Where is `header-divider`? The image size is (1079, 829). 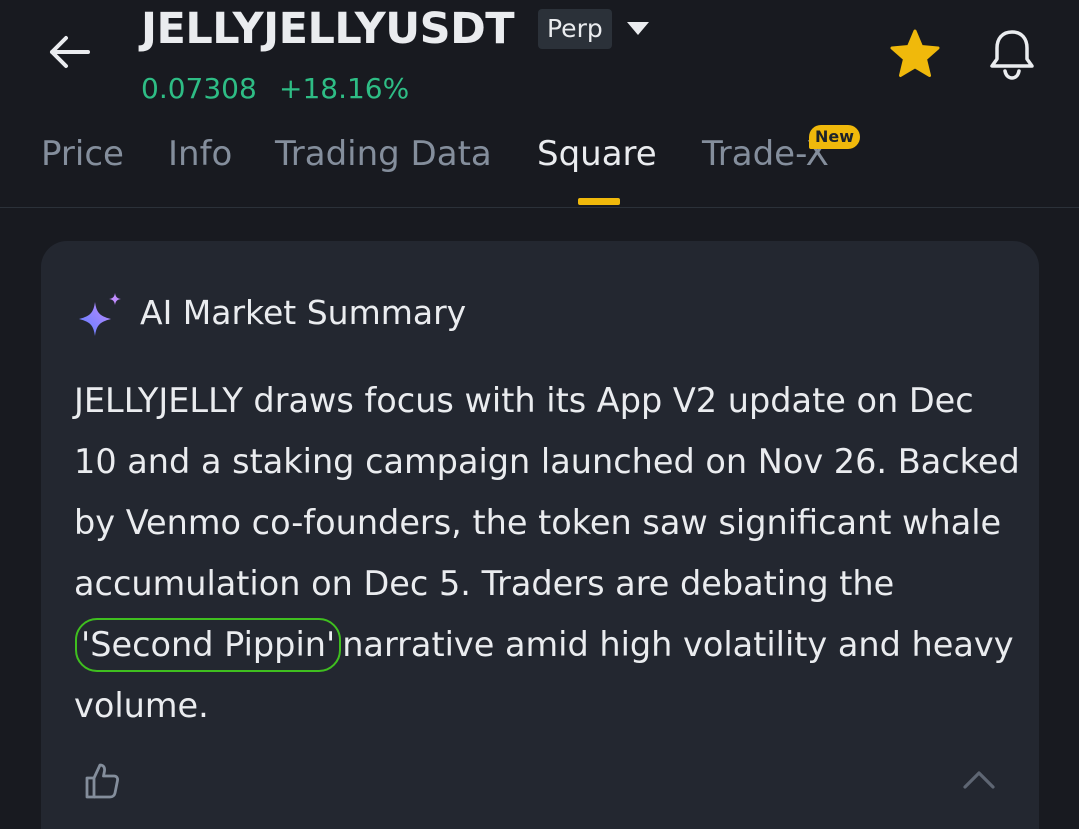
header-divider is located at coordinates (539, 207).